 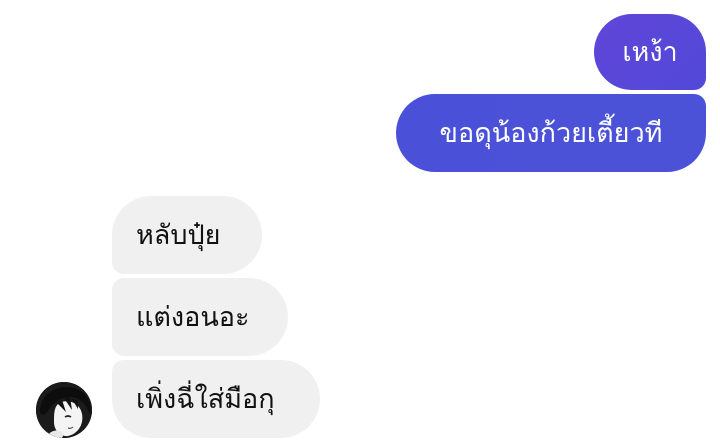 I want to click on user-avatar-icon, so click(x=64, y=410).